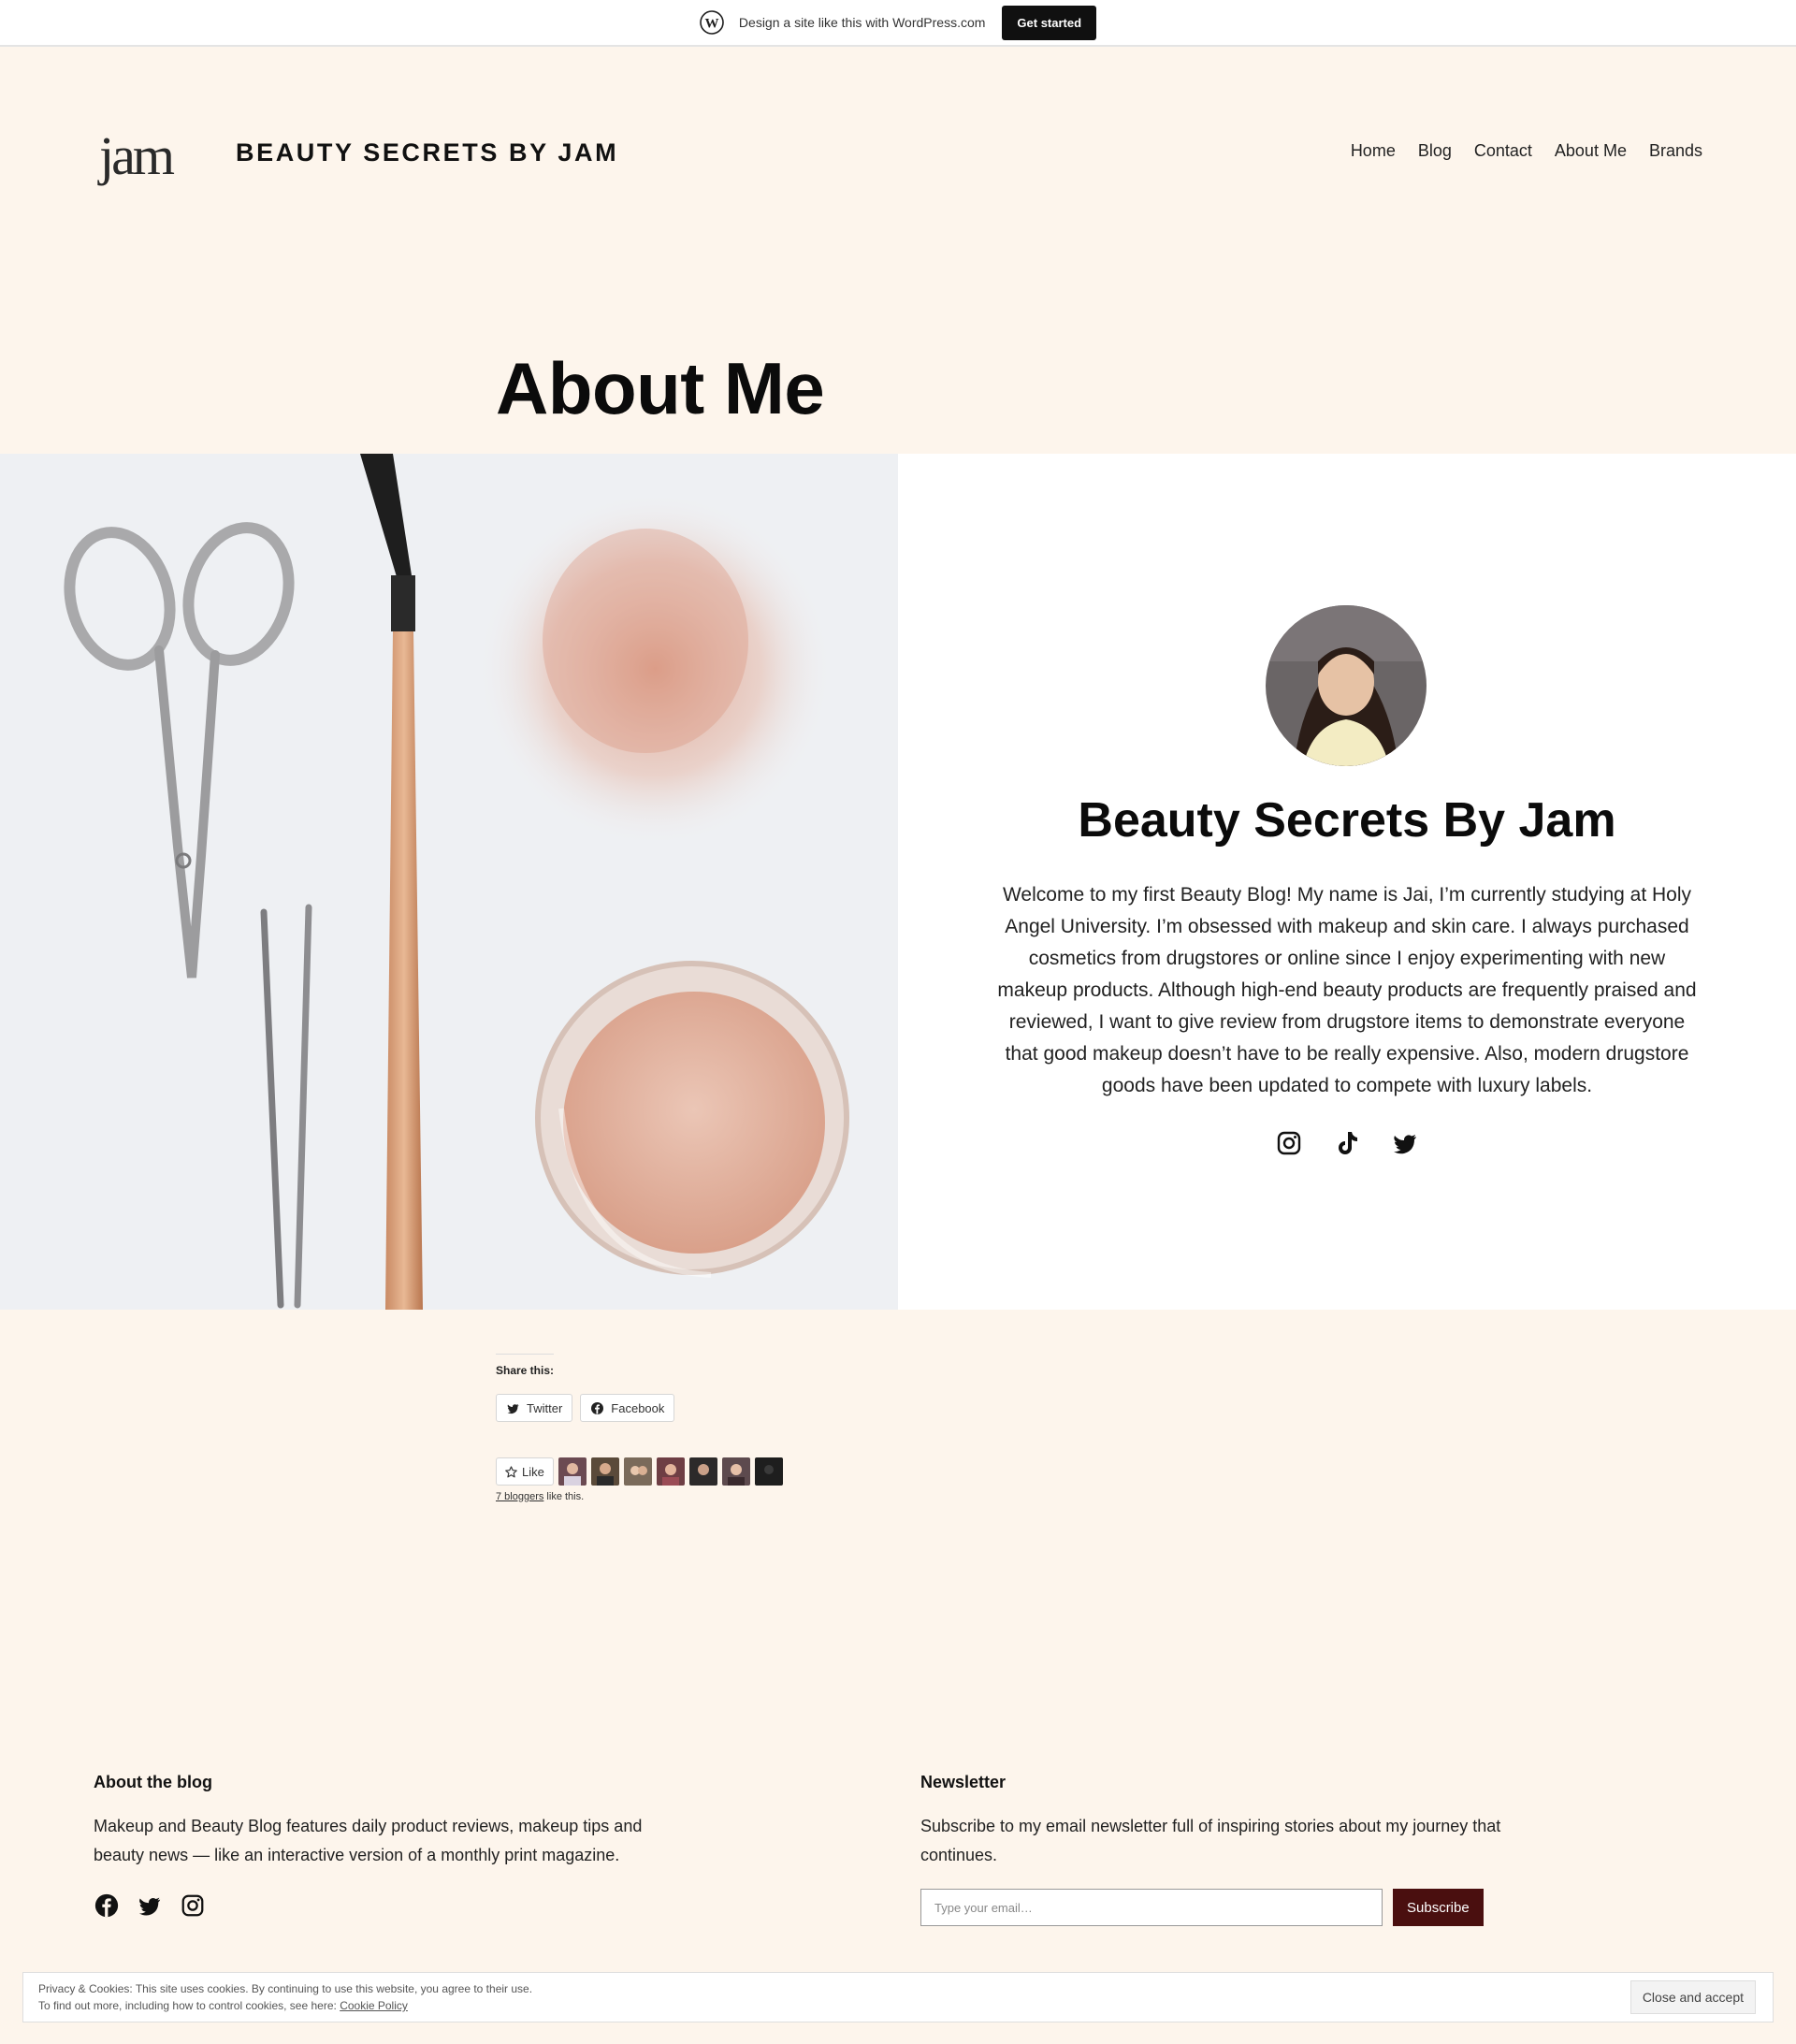 This screenshot has height=2044, width=1796. What do you see at coordinates (1347, 820) in the screenshot?
I see `profile-name: Beauty Secrets By Jam` at bounding box center [1347, 820].